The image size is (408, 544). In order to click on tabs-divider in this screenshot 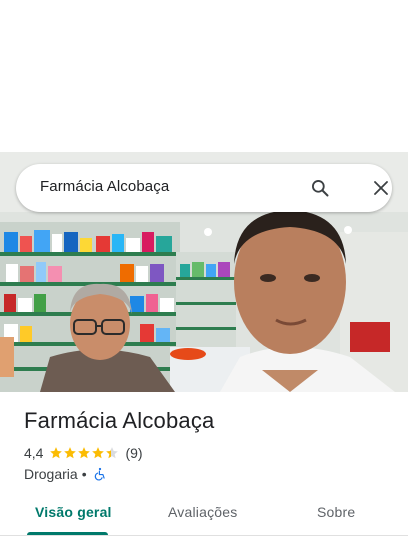, I will do `click(204, 535)`.